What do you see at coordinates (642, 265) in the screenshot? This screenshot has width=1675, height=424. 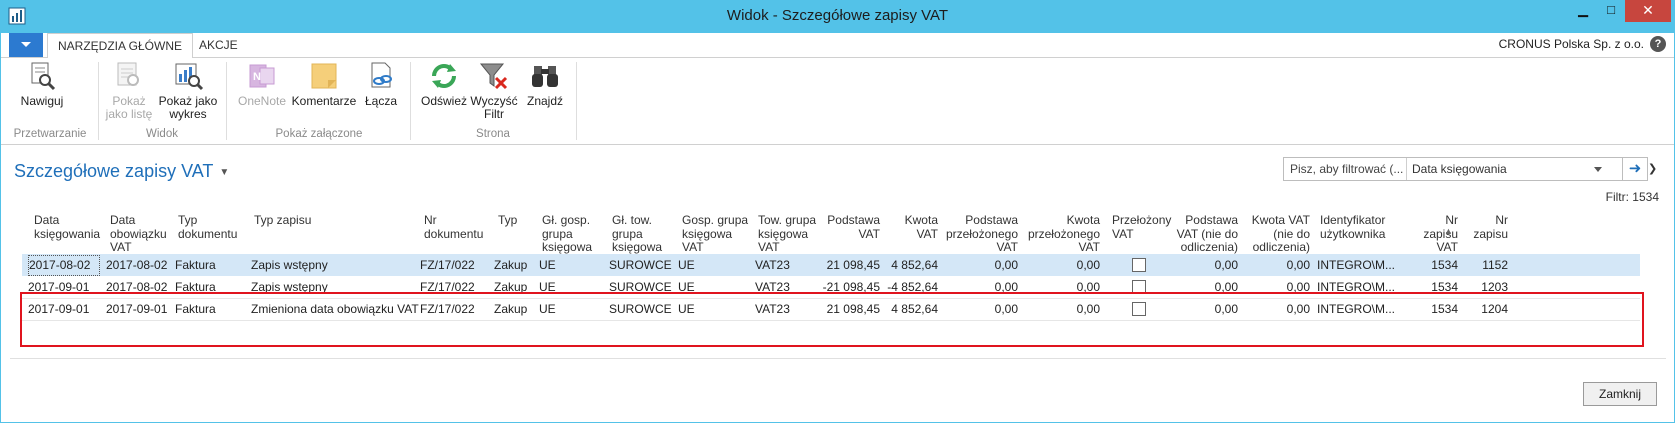 I see `cell-gen-prod: SUROWCE` at bounding box center [642, 265].